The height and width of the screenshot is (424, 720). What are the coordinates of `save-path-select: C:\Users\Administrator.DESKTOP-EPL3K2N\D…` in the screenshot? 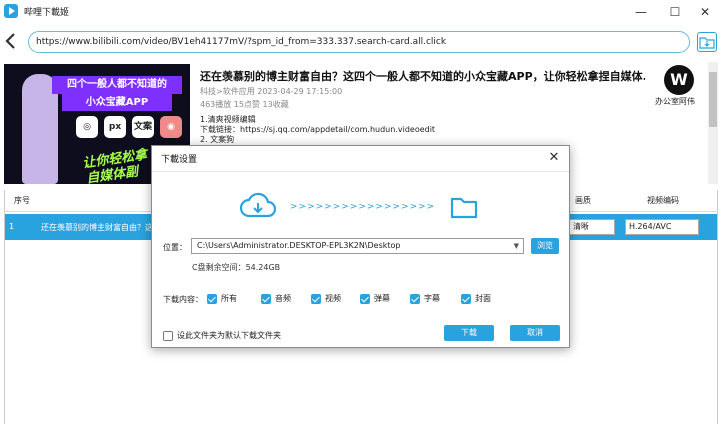 It's located at (357, 246).